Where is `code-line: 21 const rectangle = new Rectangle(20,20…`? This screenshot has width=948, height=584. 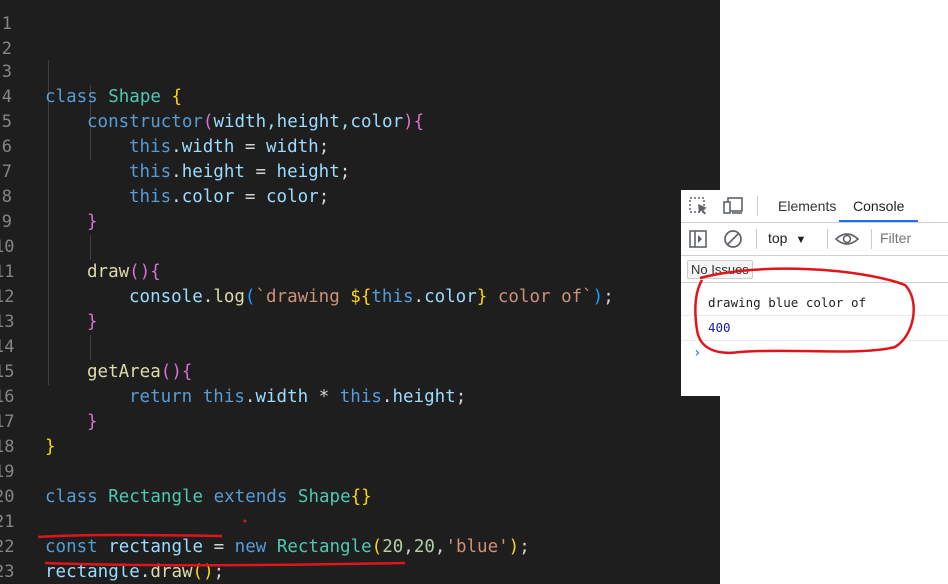
code-line: 21 const rectangle = new Rectangle(20,20… is located at coordinates (360, 521).